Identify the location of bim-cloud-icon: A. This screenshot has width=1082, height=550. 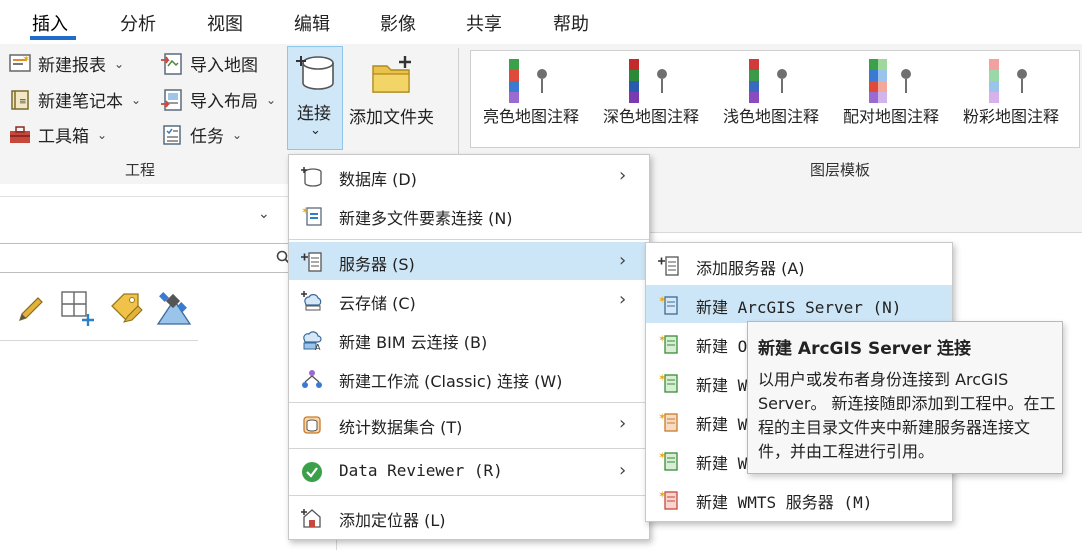
(312, 341).